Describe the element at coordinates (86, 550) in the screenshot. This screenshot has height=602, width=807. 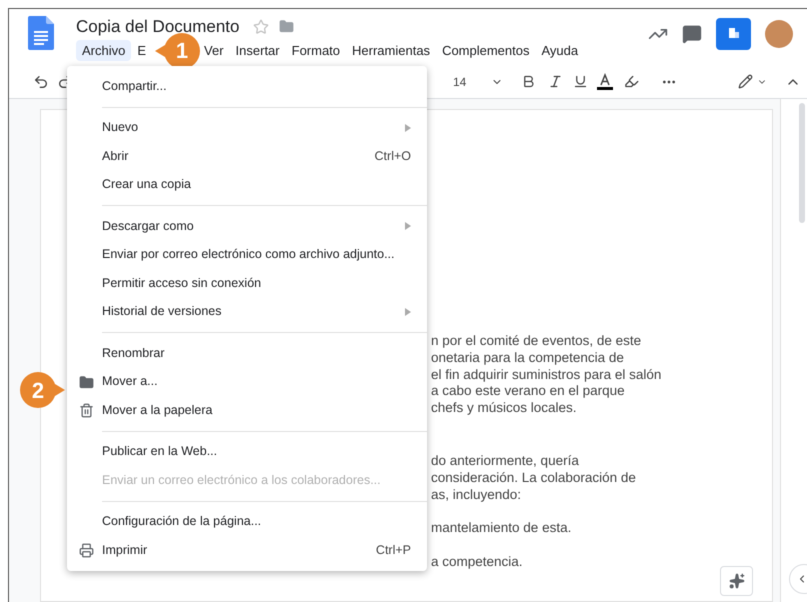
I see `printer-icon` at that location.